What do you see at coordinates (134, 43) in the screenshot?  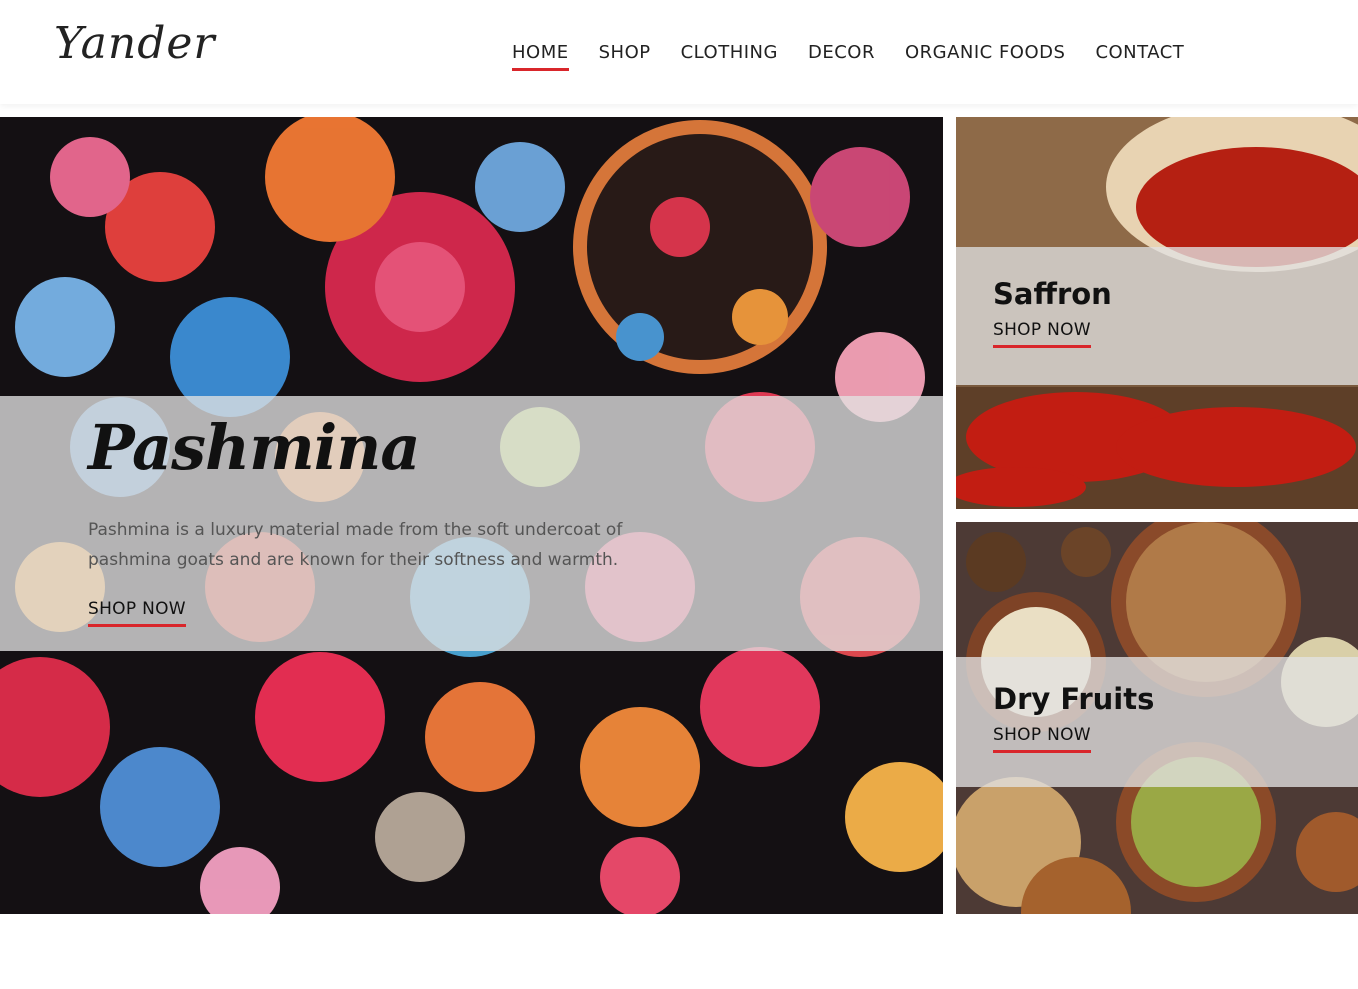 I see `site-logo: Yander` at bounding box center [134, 43].